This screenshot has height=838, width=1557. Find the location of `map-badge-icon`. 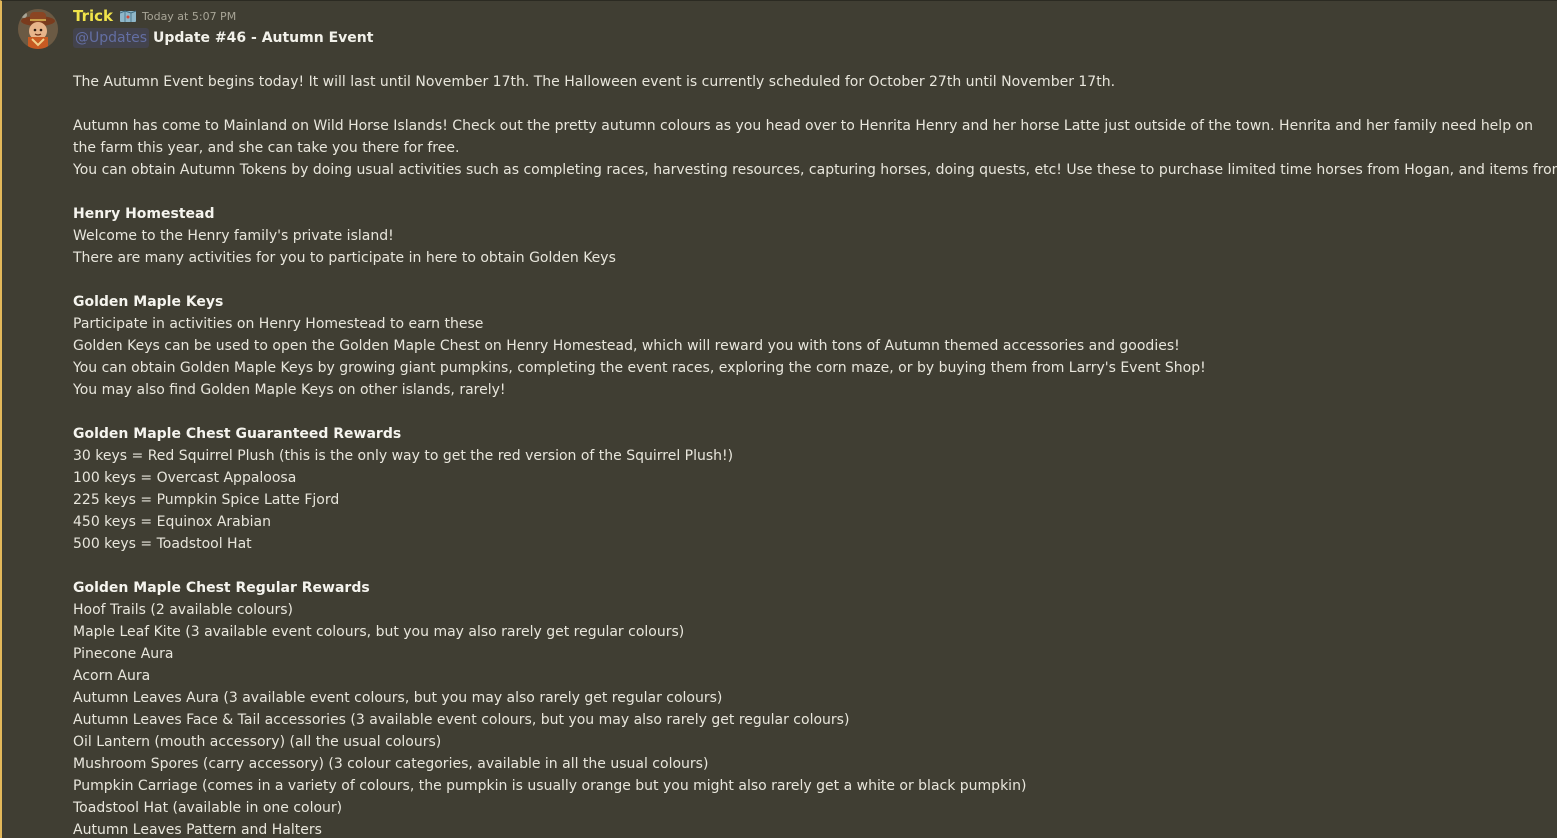

map-badge-icon is located at coordinates (128, 16).